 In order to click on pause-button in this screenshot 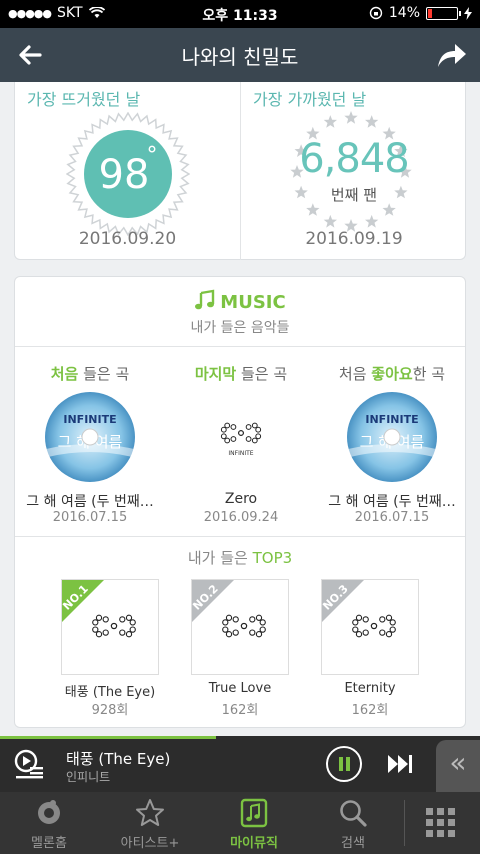, I will do `click(344, 764)`.